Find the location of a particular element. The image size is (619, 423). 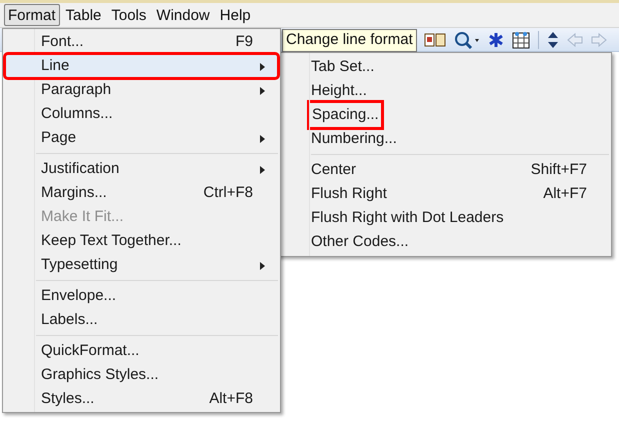

menu-item: Styles... Alt+F8 is located at coordinates (141, 399).